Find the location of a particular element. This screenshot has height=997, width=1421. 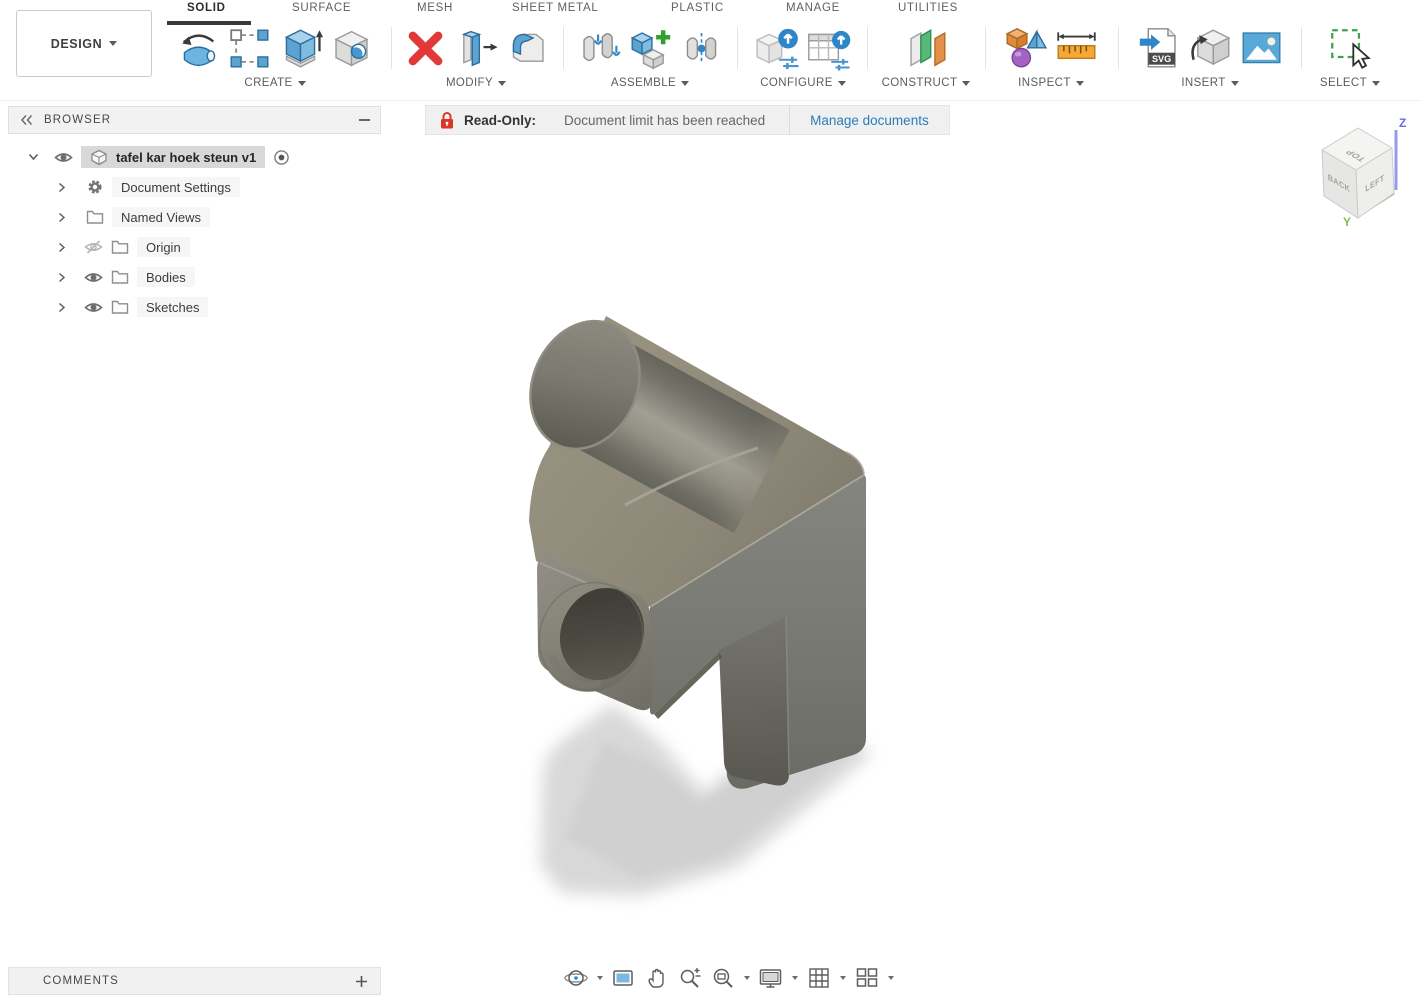

tree-item-root: tafel kar hoek steun v1 is located at coordinates (194, 157).